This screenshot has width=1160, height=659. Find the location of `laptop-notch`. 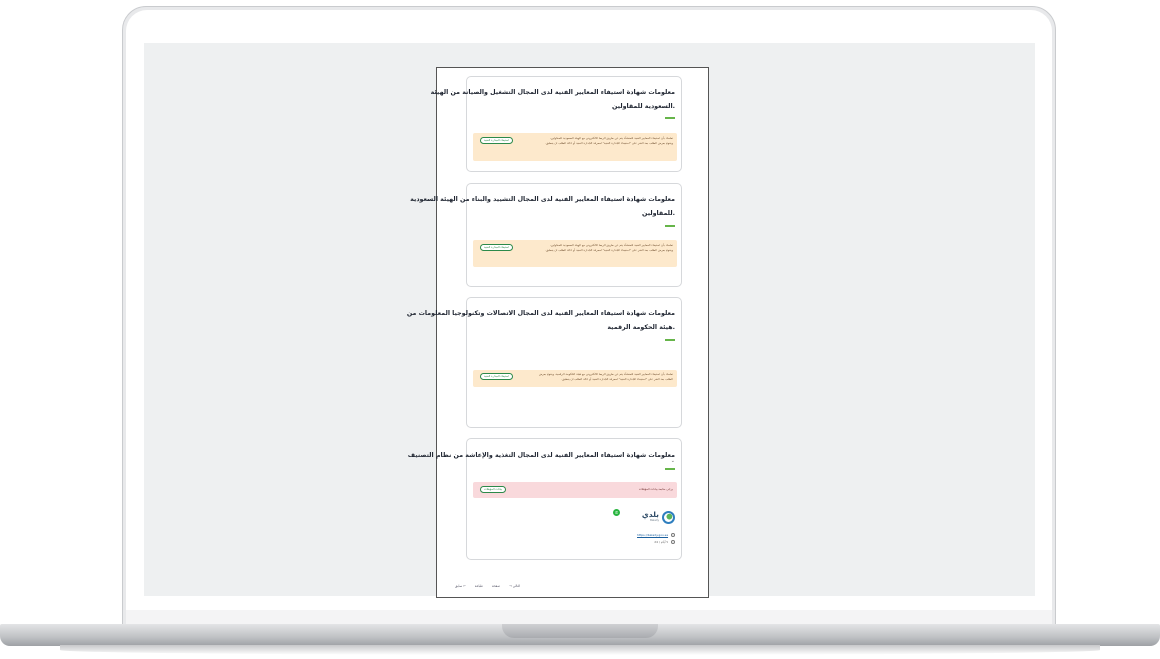

laptop-notch is located at coordinates (580, 631).